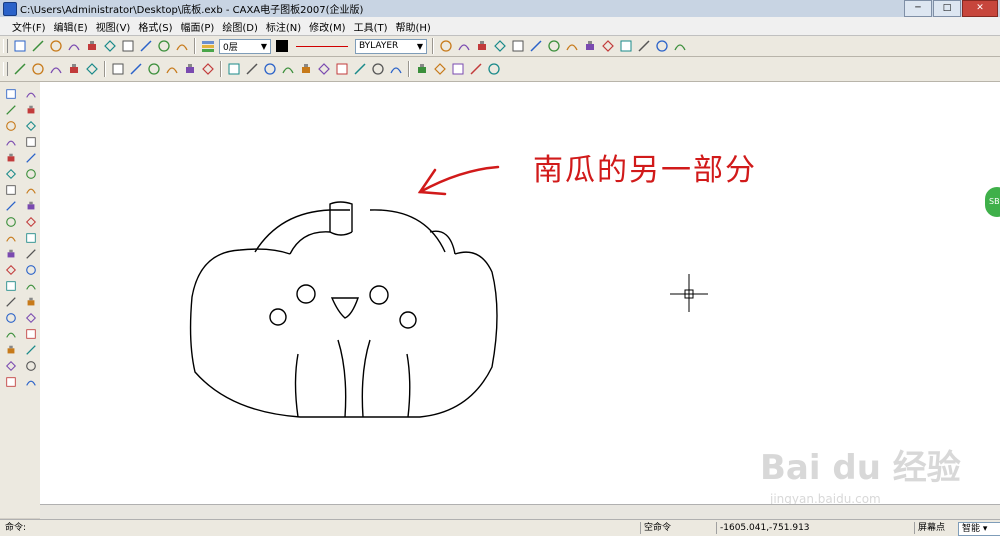  Describe the element at coordinates (992, 202) in the screenshot. I see `side-badge: SB` at that location.